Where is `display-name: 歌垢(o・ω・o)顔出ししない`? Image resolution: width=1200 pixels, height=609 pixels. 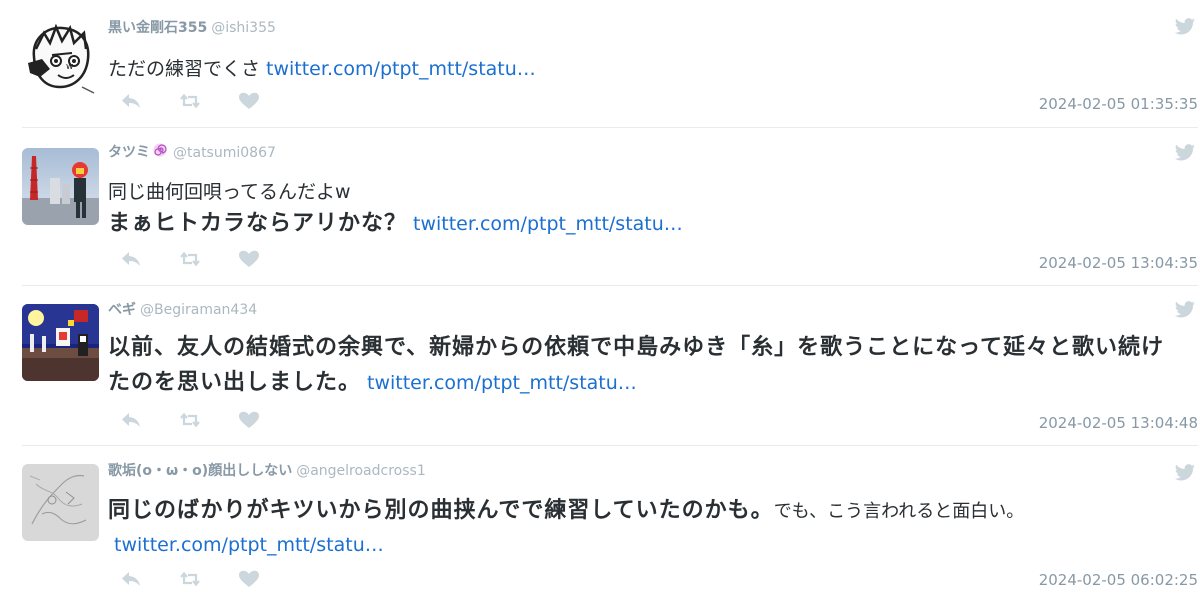
display-name: 歌垢(o・ω・o)顔出ししない is located at coordinates (200, 471).